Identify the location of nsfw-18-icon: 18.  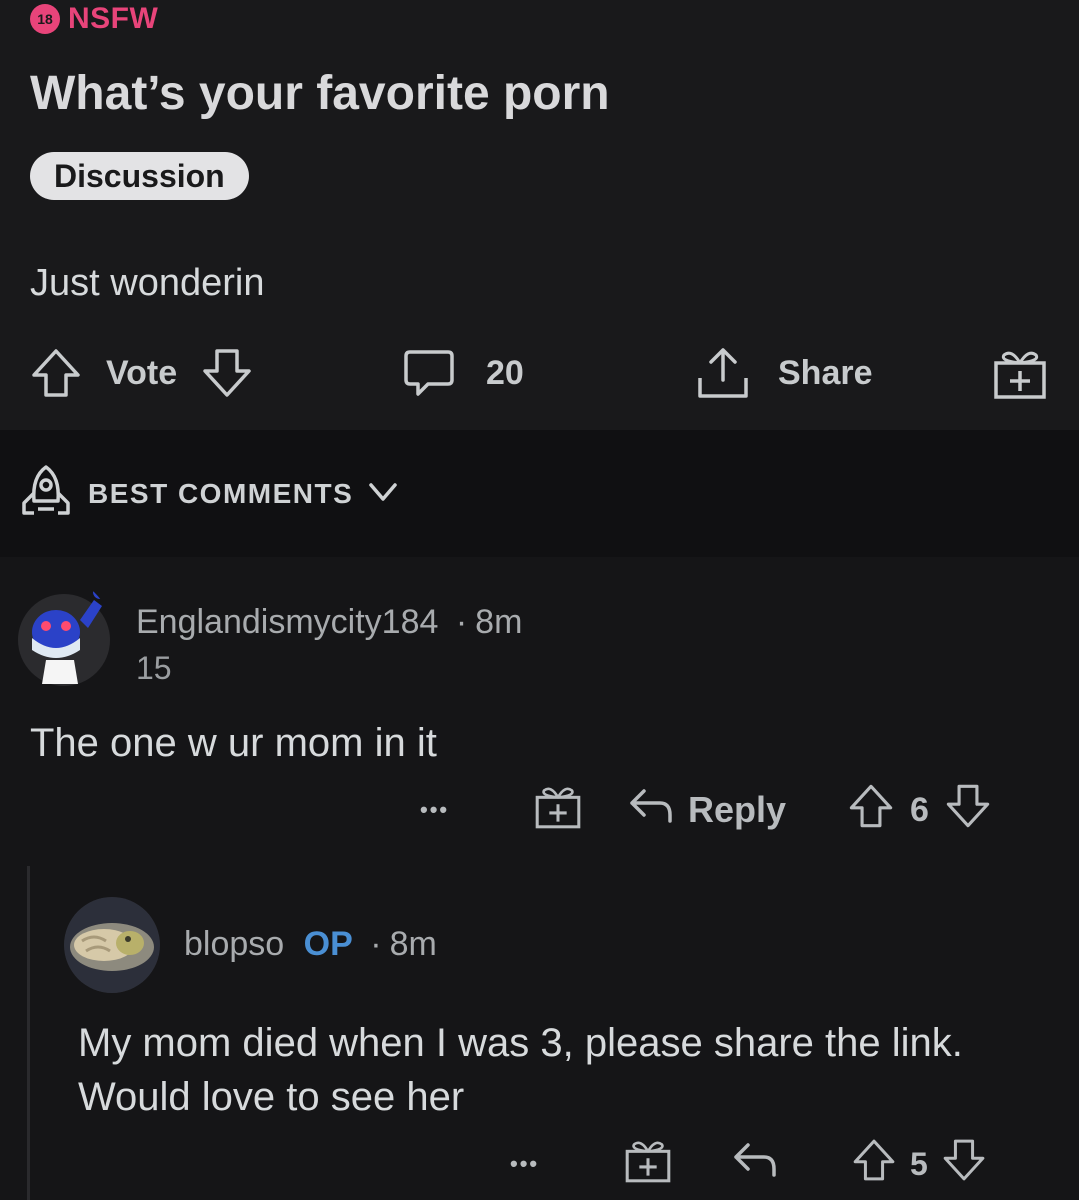
(45, 19).